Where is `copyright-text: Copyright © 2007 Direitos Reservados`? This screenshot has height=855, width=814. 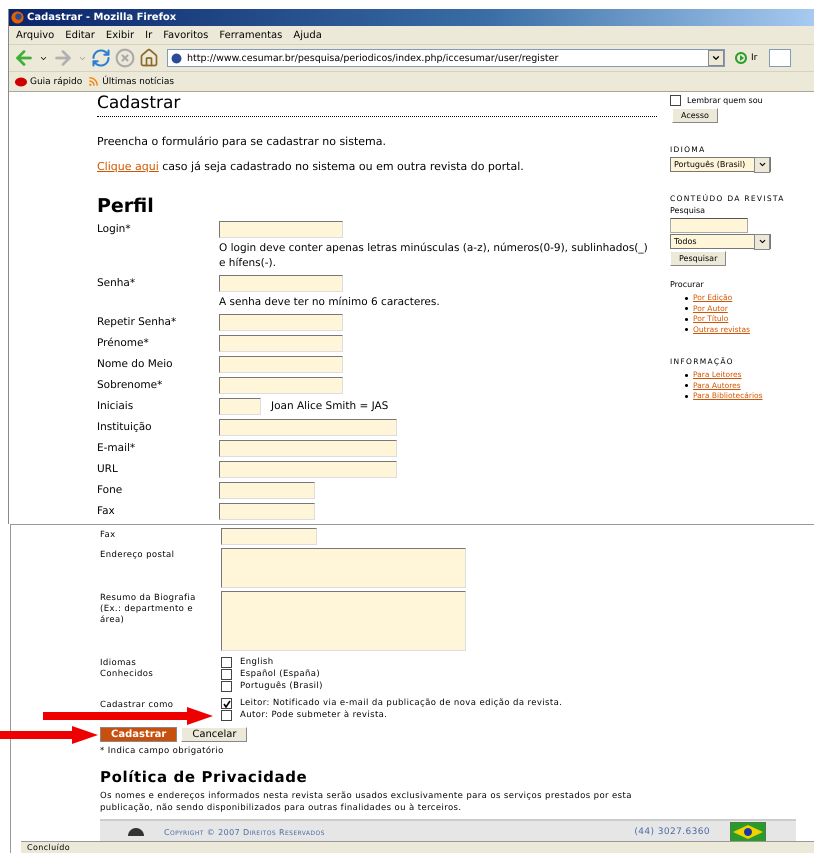
copyright-text: Copyright © 2007 Direitos Reservados is located at coordinates (245, 832).